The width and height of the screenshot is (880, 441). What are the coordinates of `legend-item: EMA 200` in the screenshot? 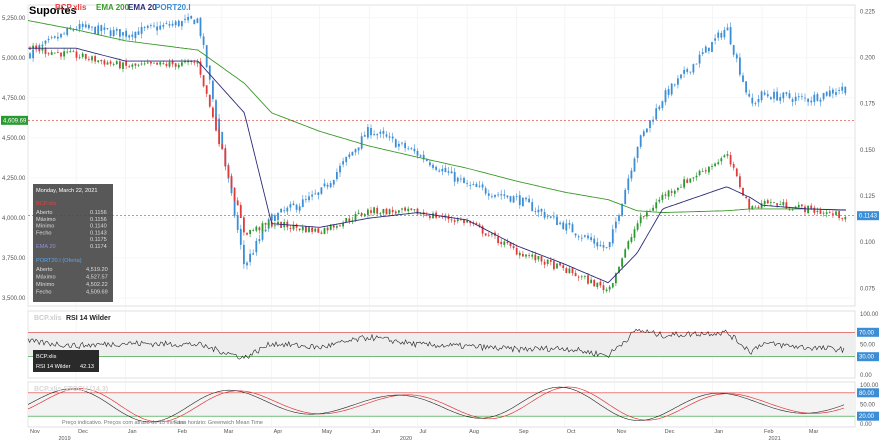 It's located at (113, 7).